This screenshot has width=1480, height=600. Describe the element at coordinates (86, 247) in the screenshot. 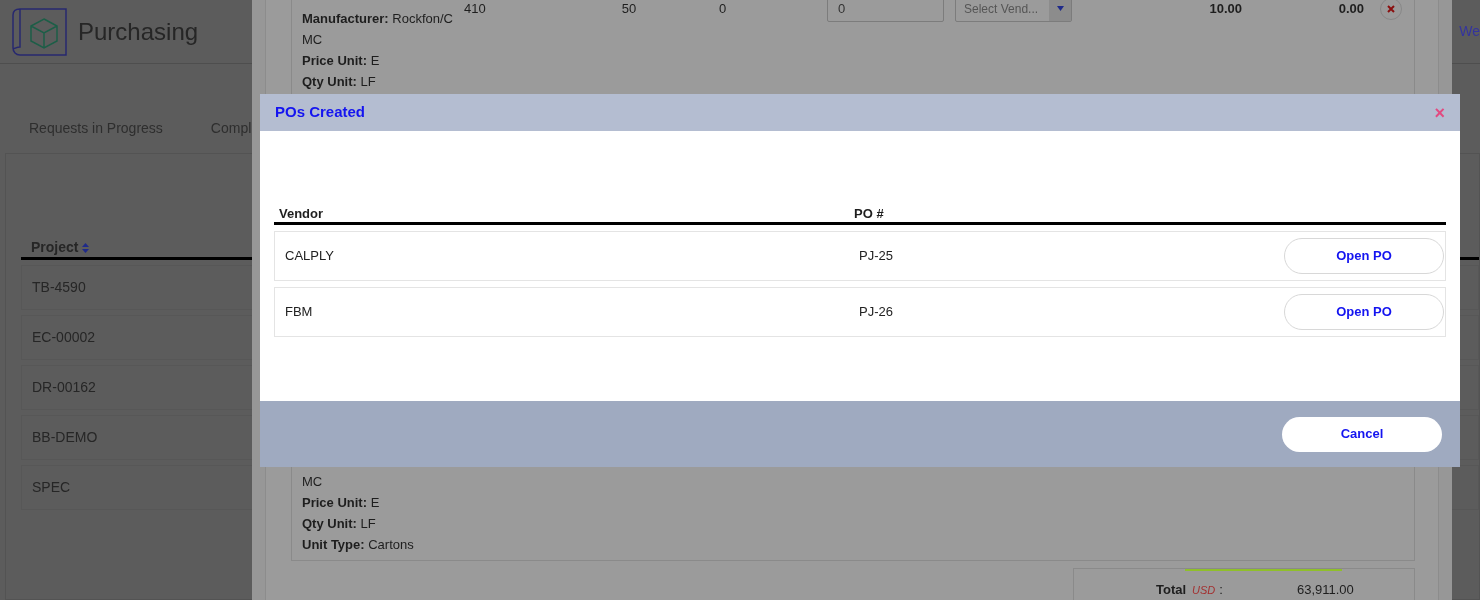

I see `sort-icon` at that location.